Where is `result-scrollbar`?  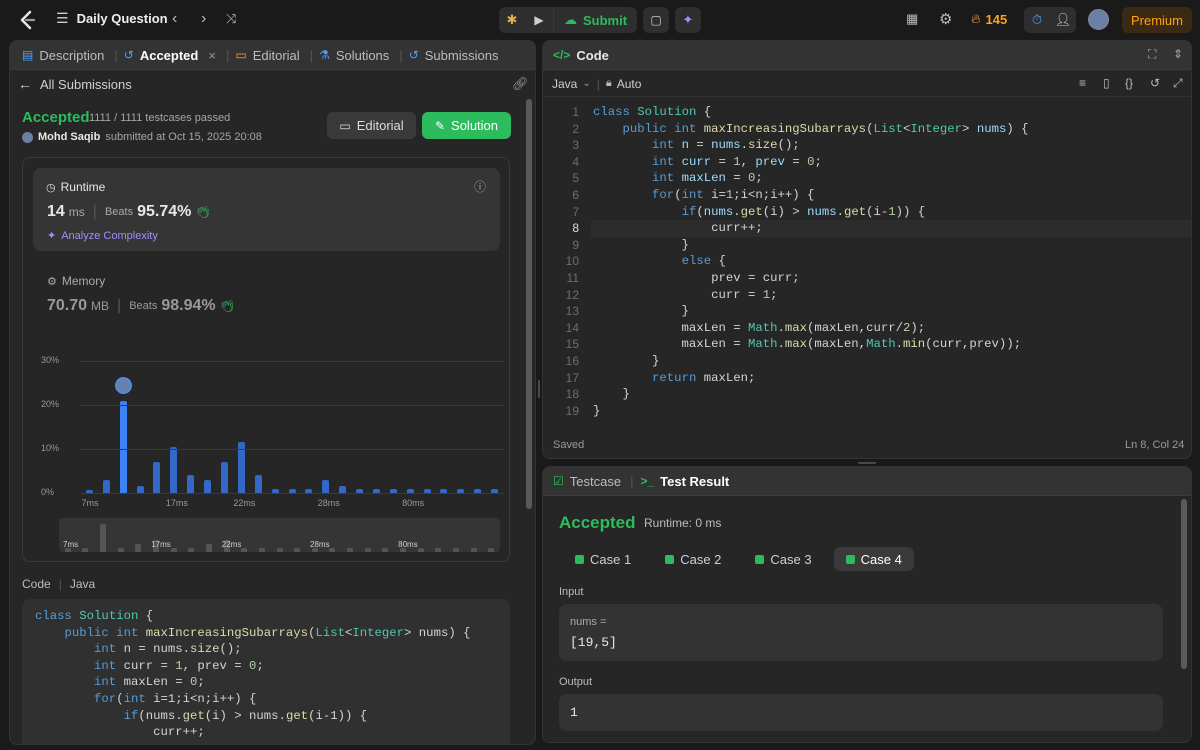
result-scrollbar is located at coordinates (1184, 584).